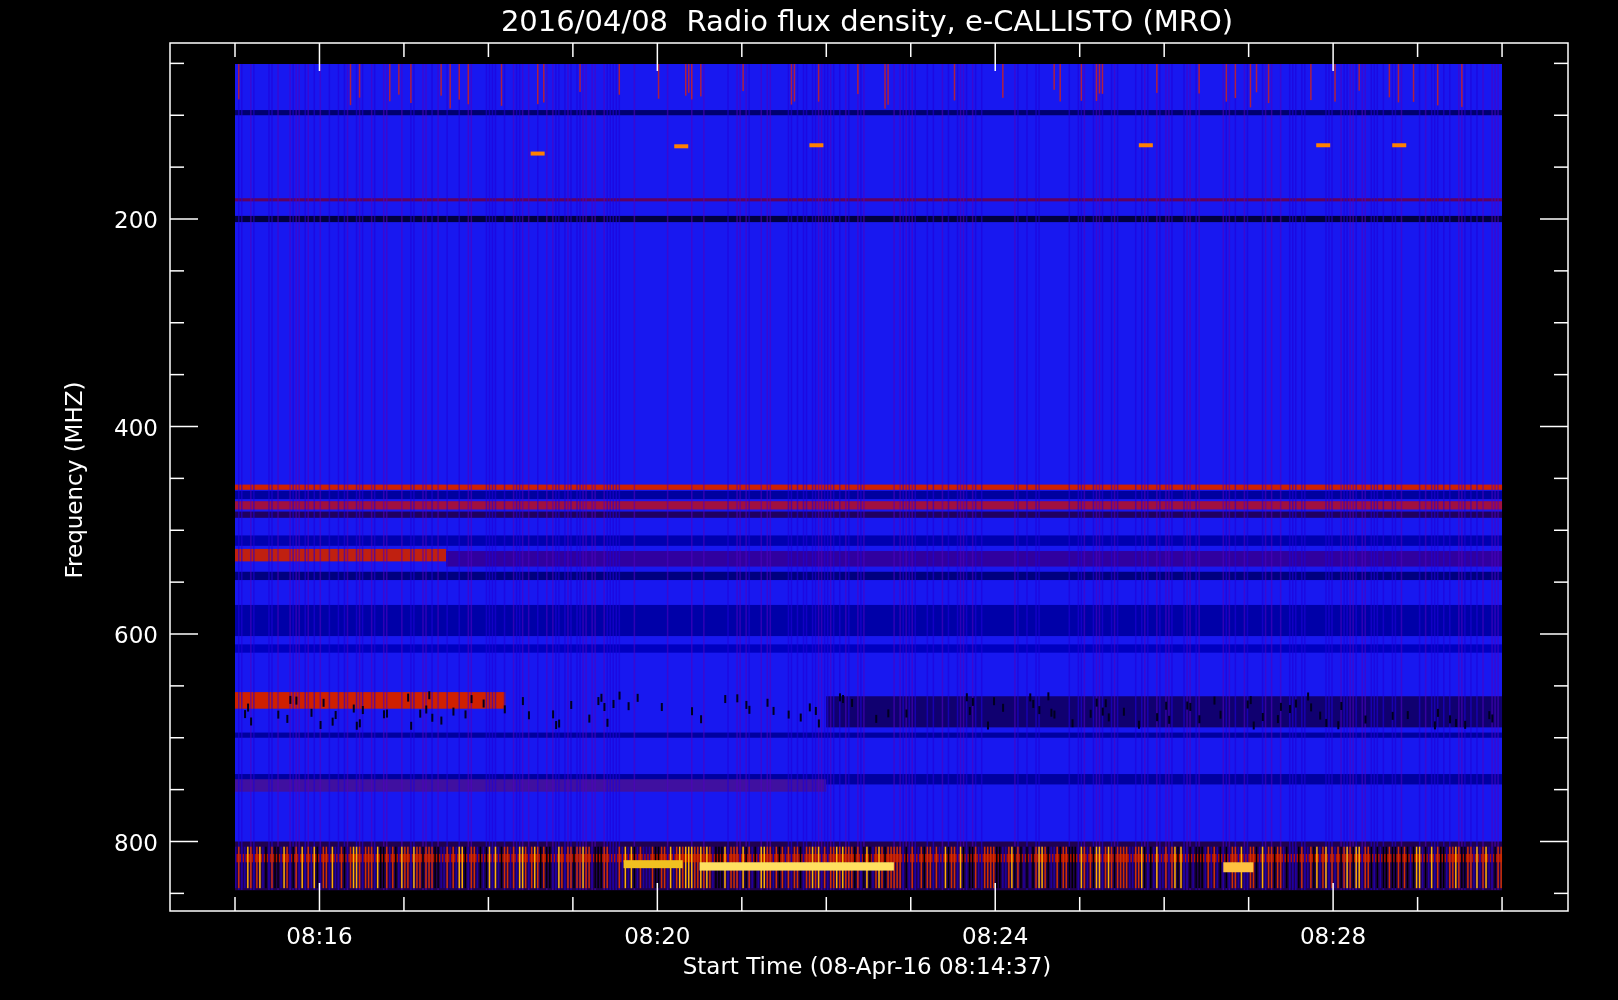  I want to click on y-tick-label: 200, so click(136, 220).